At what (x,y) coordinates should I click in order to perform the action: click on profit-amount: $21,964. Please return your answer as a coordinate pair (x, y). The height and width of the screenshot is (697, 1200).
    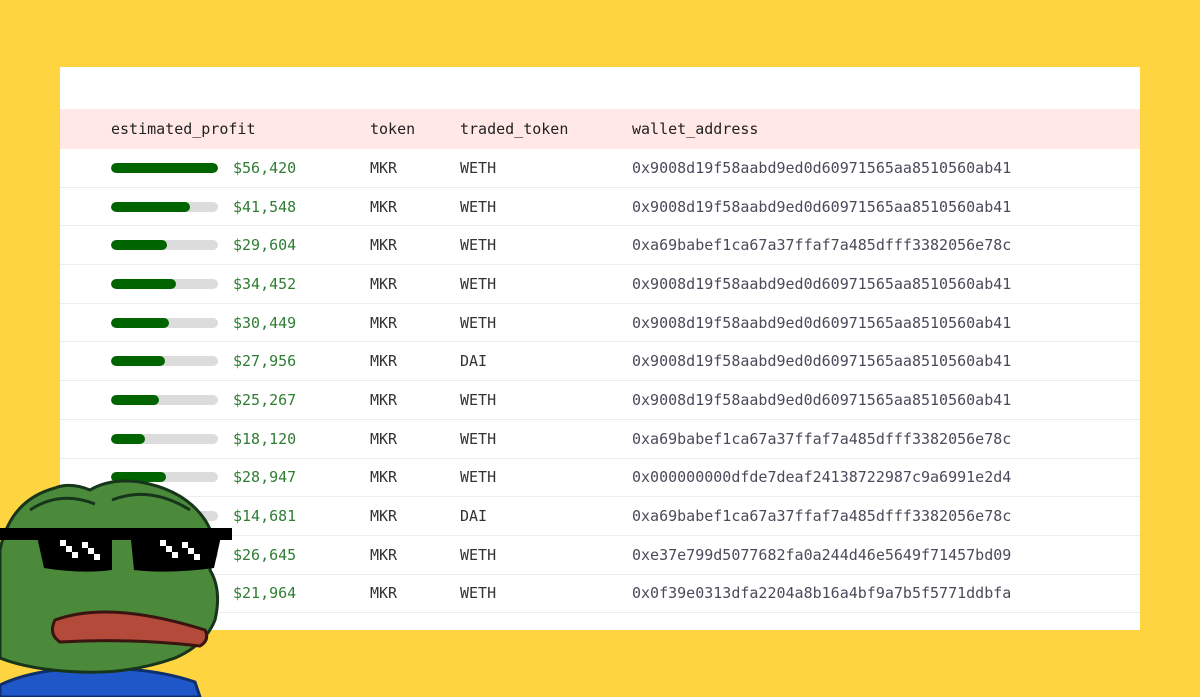
    Looking at the image, I should click on (265, 593).